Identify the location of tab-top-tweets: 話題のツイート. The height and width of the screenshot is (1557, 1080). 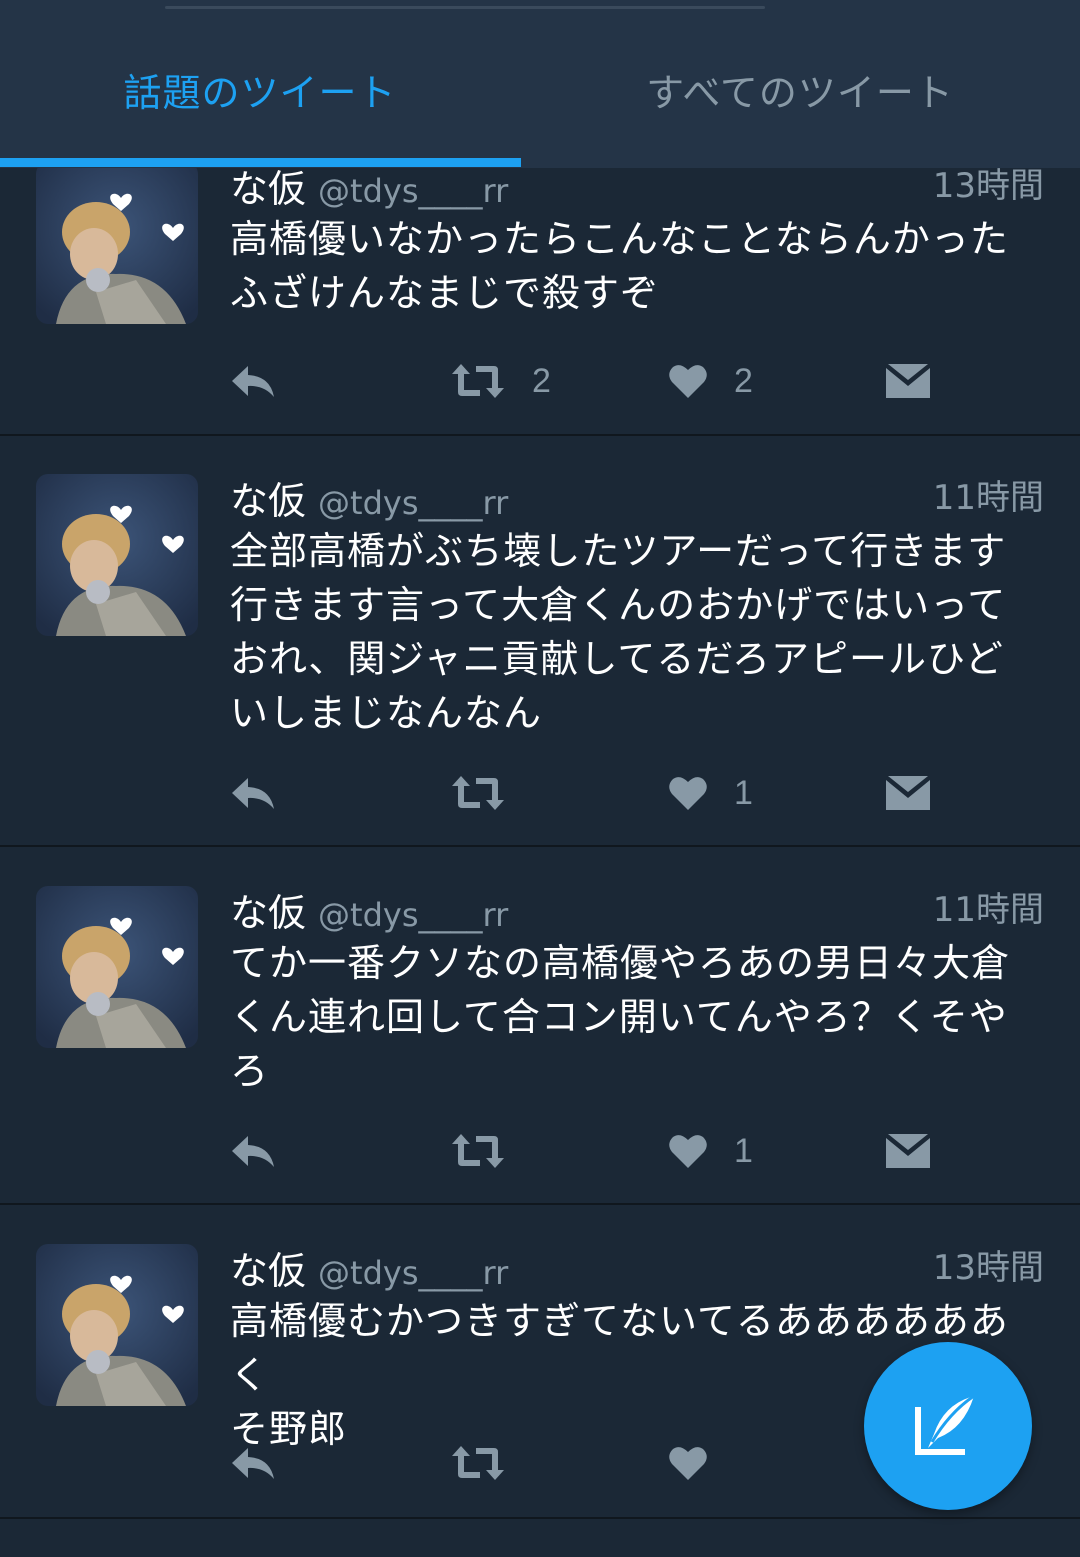
(260, 93).